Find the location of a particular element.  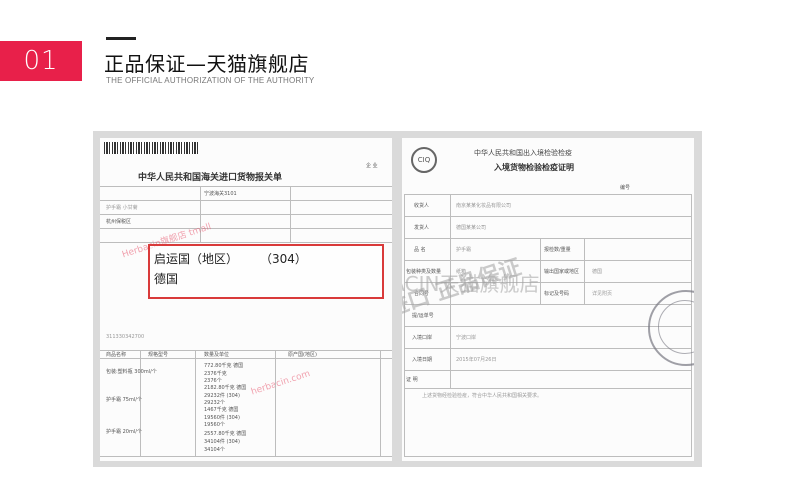

count-value: 2376个 is located at coordinates (213, 381).